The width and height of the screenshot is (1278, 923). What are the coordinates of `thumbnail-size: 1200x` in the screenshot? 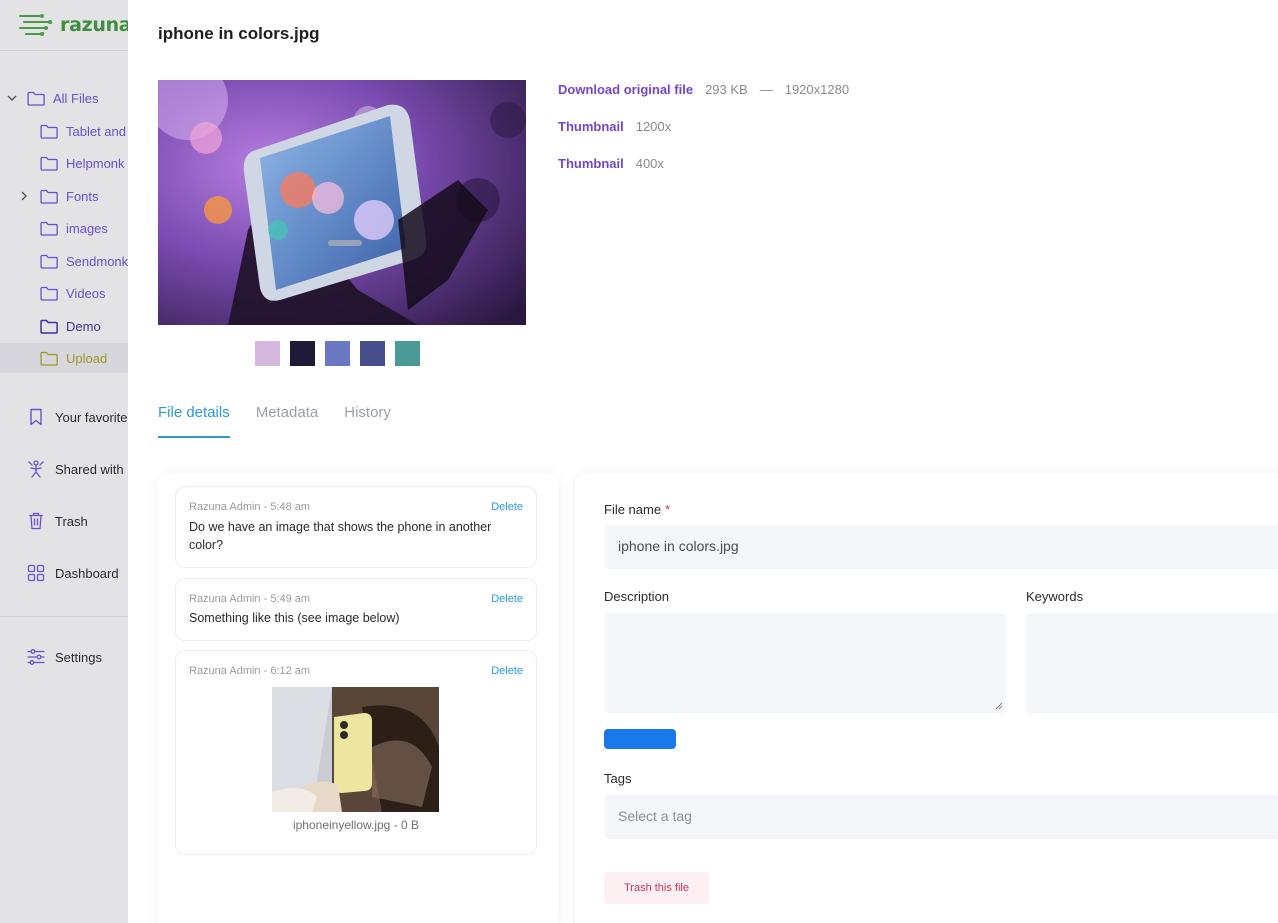 It's located at (653, 126).